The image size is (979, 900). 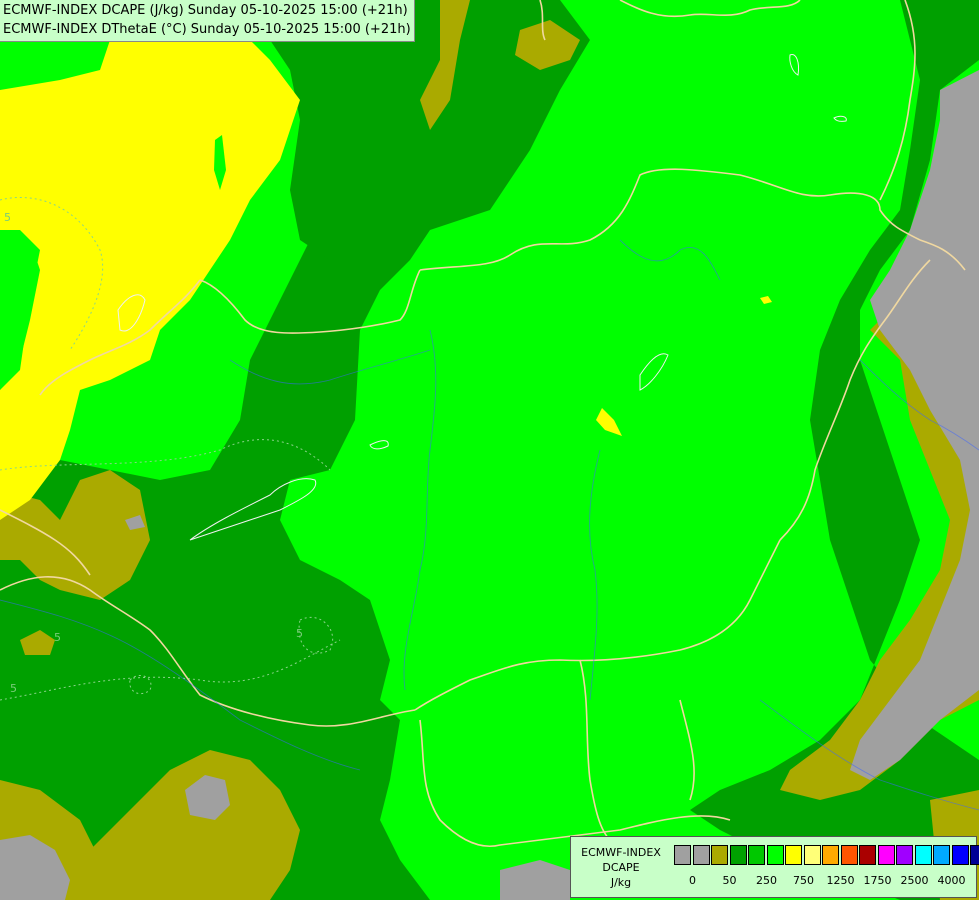 I want to click on legend-tick-label: 250, so click(x=766, y=880).